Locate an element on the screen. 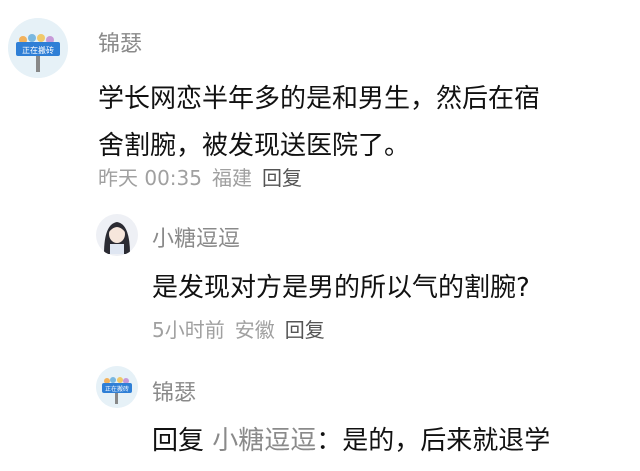 The height and width of the screenshot is (471, 640). reply-text: ：是的，后来就退学 is located at coordinates (433, 441).